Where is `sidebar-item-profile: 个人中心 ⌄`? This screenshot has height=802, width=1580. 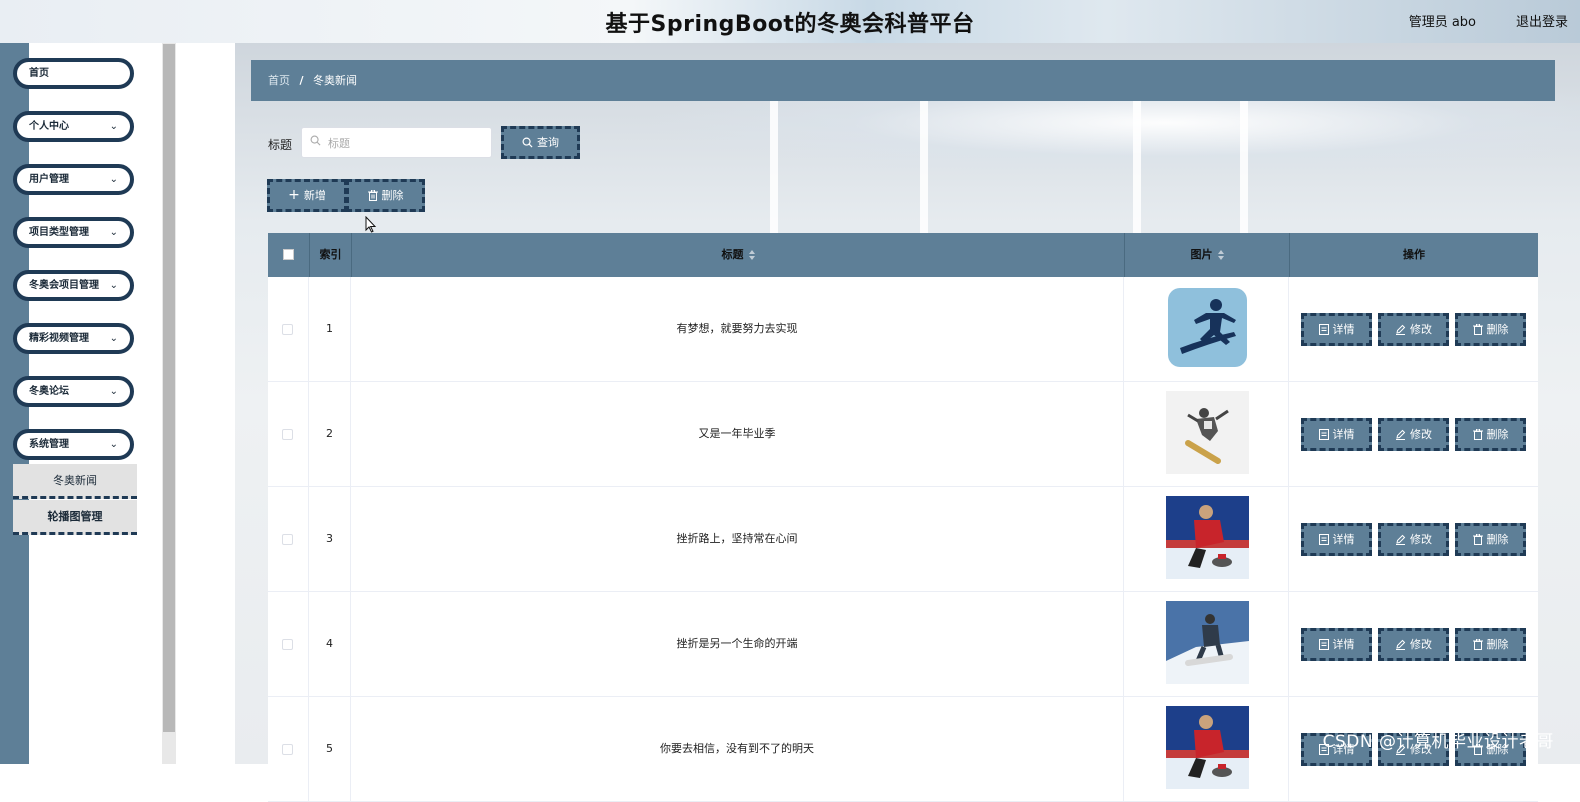
sidebar-item-profile: 个人中心 ⌄ is located at coordinates (73, 126).